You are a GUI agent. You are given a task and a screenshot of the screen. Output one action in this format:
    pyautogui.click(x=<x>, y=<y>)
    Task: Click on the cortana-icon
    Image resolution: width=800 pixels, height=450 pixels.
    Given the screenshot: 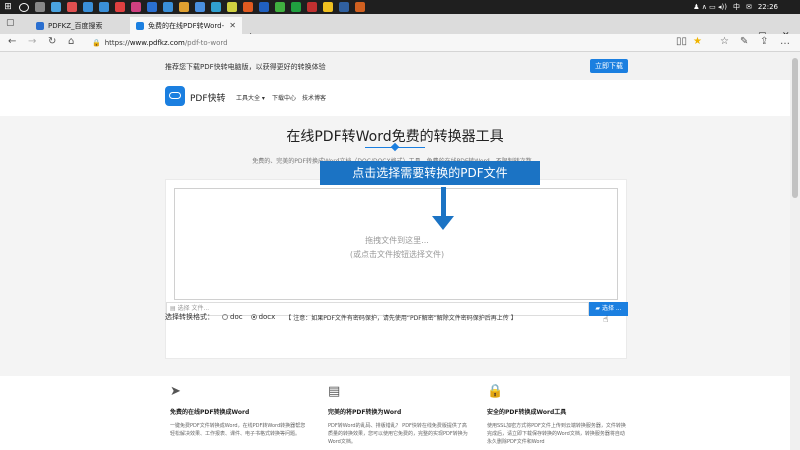 What is the action you would take?
    pyautogui.click(x=24, y=7)
    